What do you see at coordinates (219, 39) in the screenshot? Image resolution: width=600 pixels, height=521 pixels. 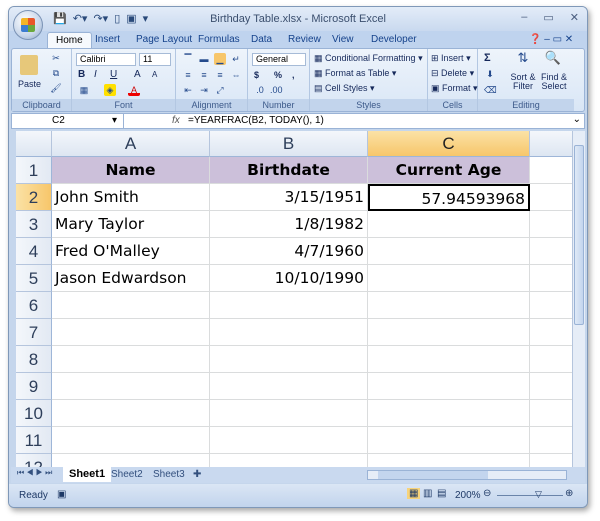 I see `tab-formulas: Formulas` at bounding box center [219, 39].